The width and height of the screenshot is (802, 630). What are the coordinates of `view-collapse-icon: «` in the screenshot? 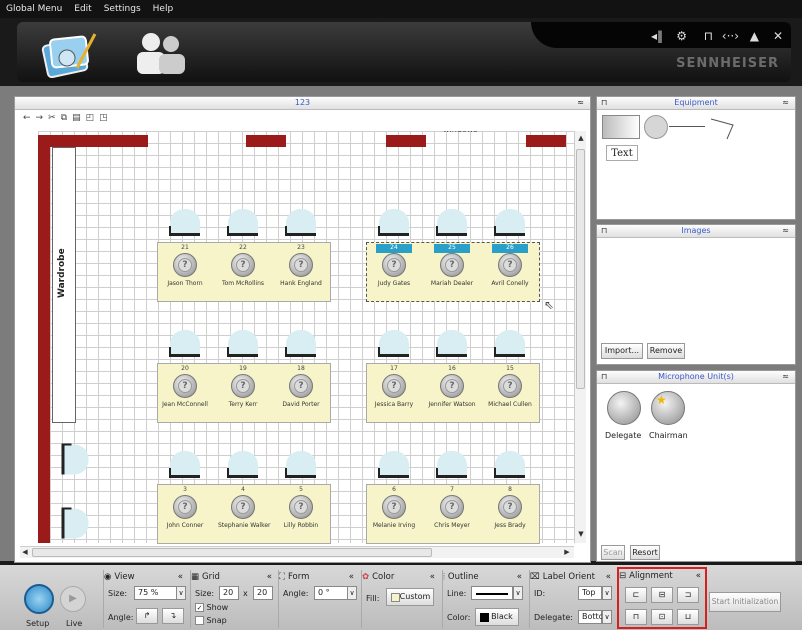 It's located at (180, 577).